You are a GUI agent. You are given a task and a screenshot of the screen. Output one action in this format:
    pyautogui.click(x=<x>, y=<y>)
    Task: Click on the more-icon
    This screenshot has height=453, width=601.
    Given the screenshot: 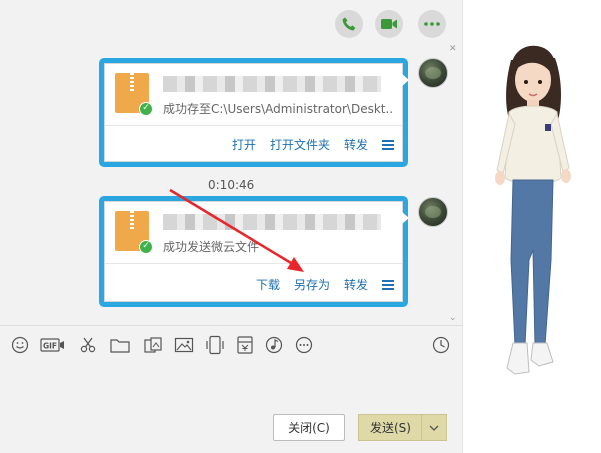 What is the action you would take?
    pyautogui.click(x=432, y=24)
    